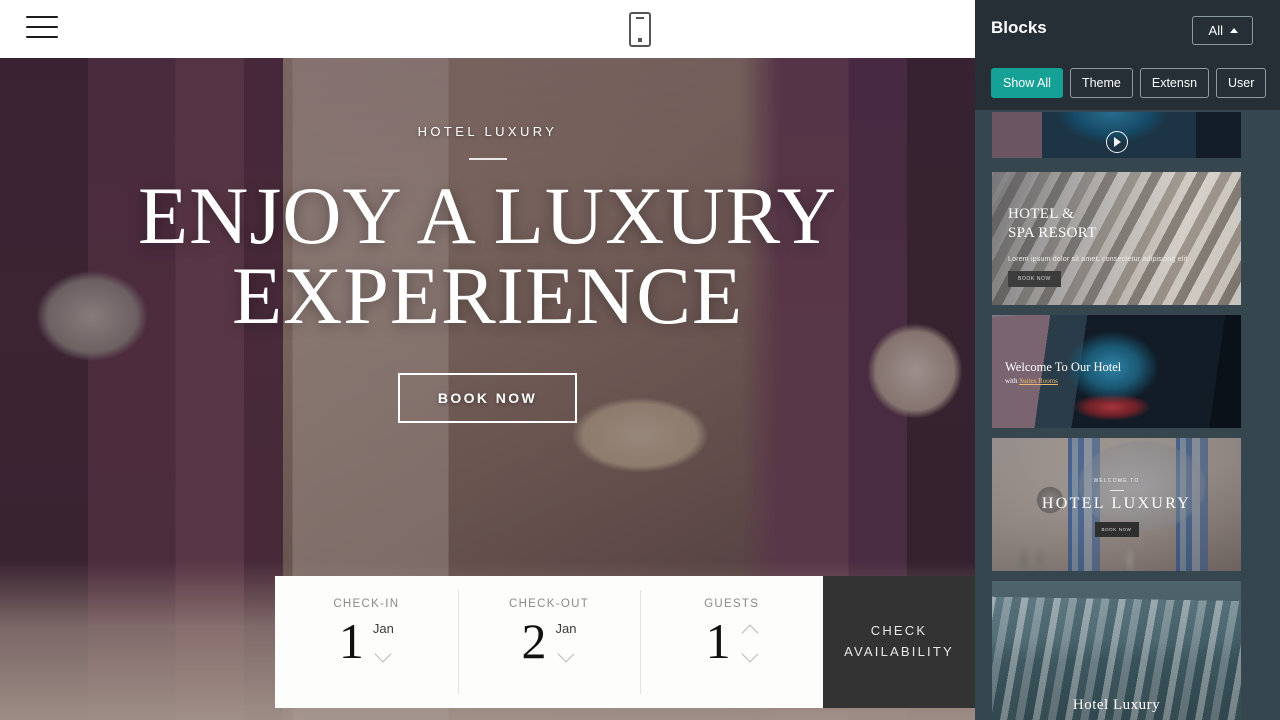  Describe the element at coordinates (351, 641) in the screenshot. I see `check-in-day: 1` at that location.